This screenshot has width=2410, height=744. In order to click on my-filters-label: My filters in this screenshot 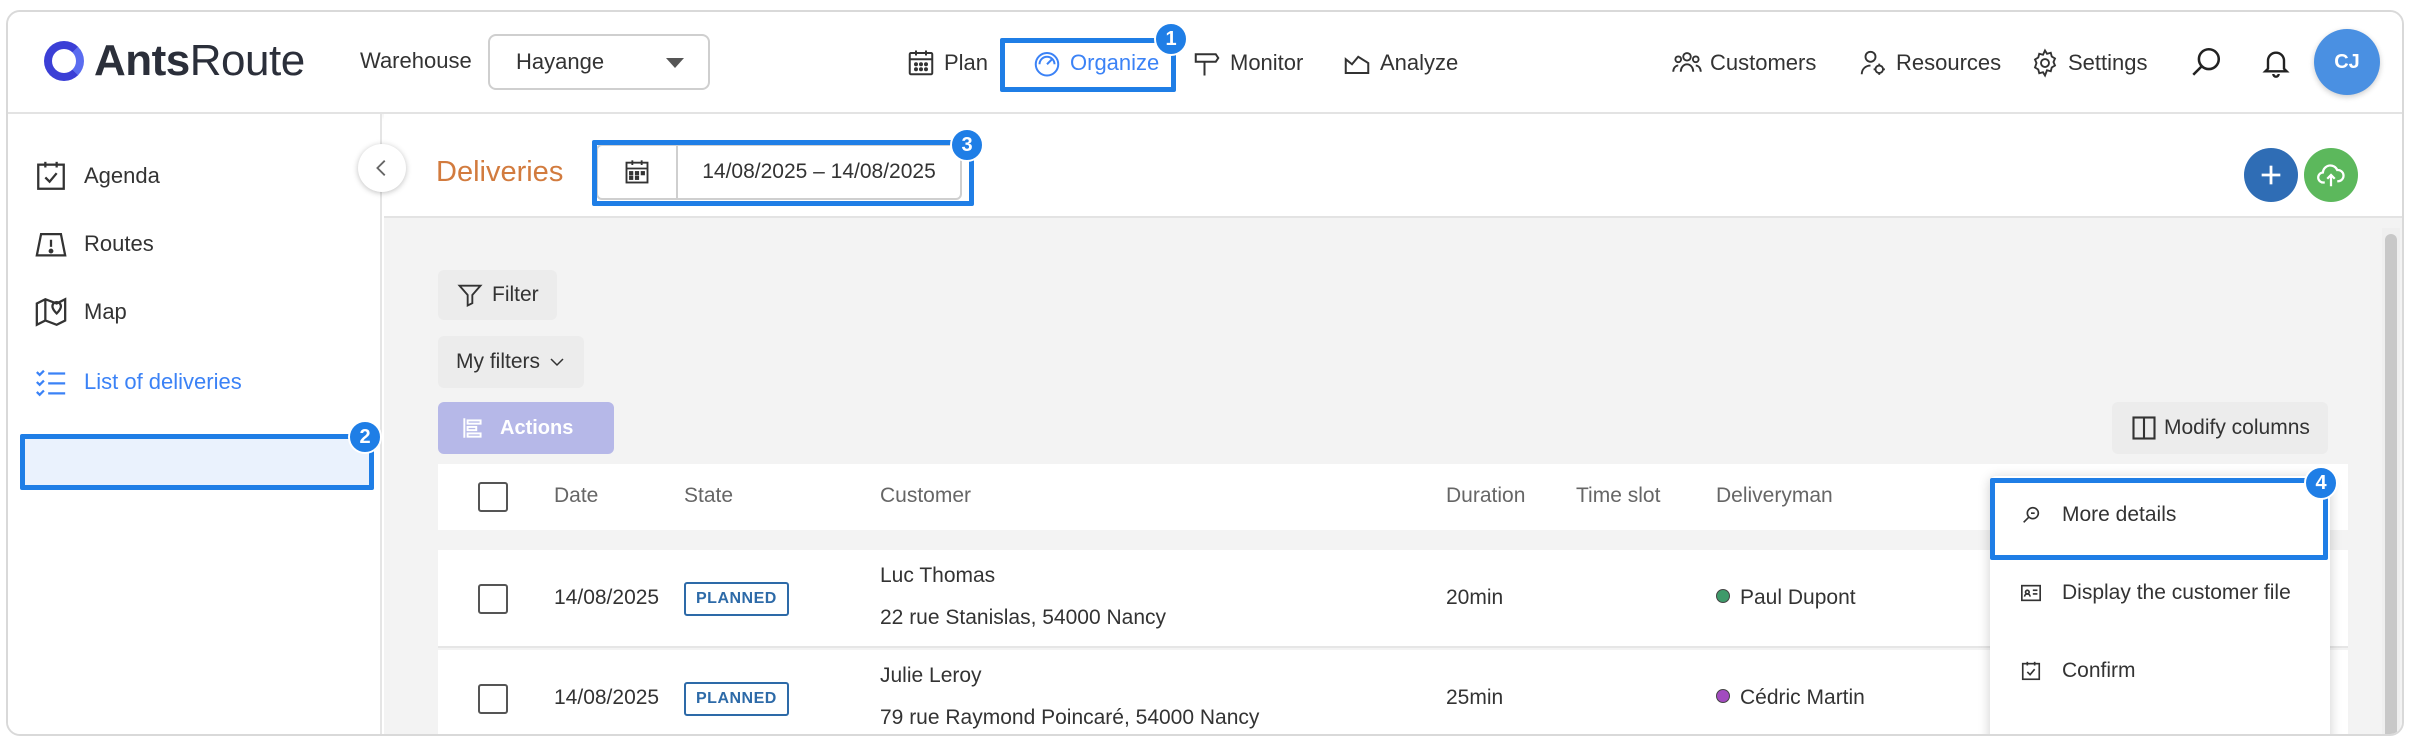, I will do `click(498, 361)`.